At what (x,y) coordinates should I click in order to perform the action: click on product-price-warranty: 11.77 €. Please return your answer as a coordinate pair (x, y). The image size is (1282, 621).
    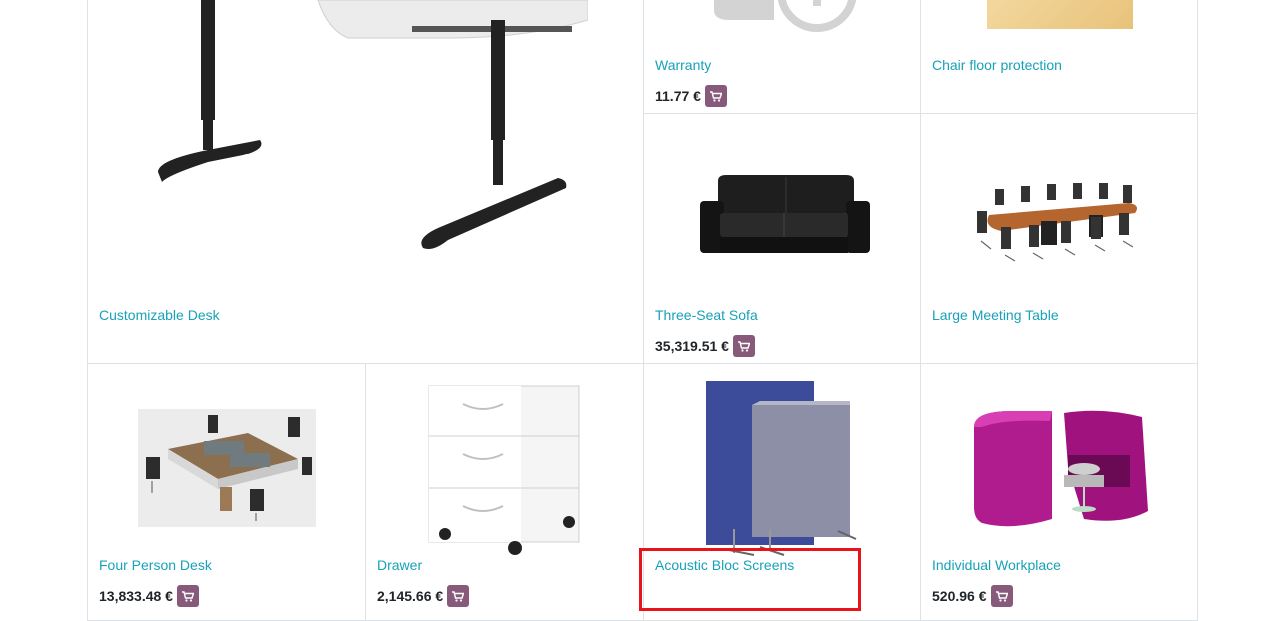
    Looking at the image, I should click on (678, 96).